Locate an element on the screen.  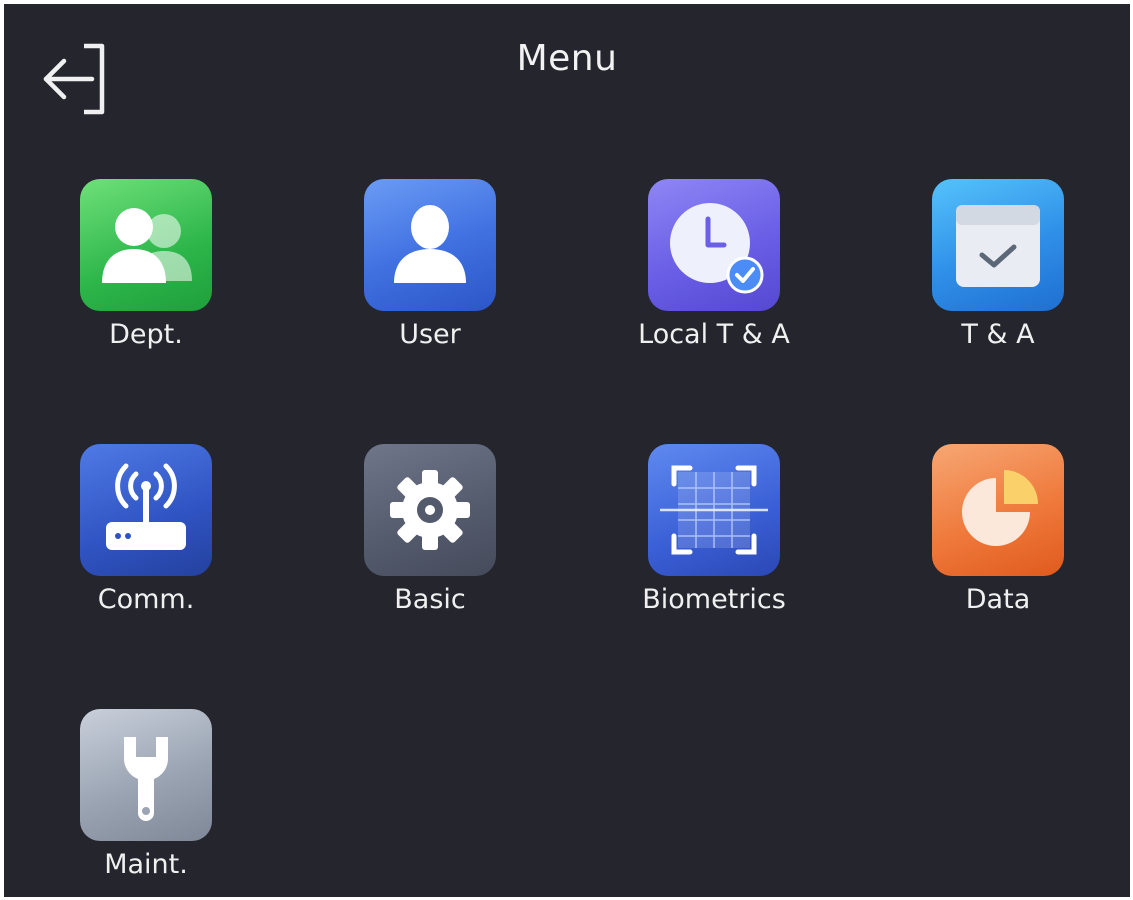
menu-item-comm: Comm. is located at coordinates (146, 539).